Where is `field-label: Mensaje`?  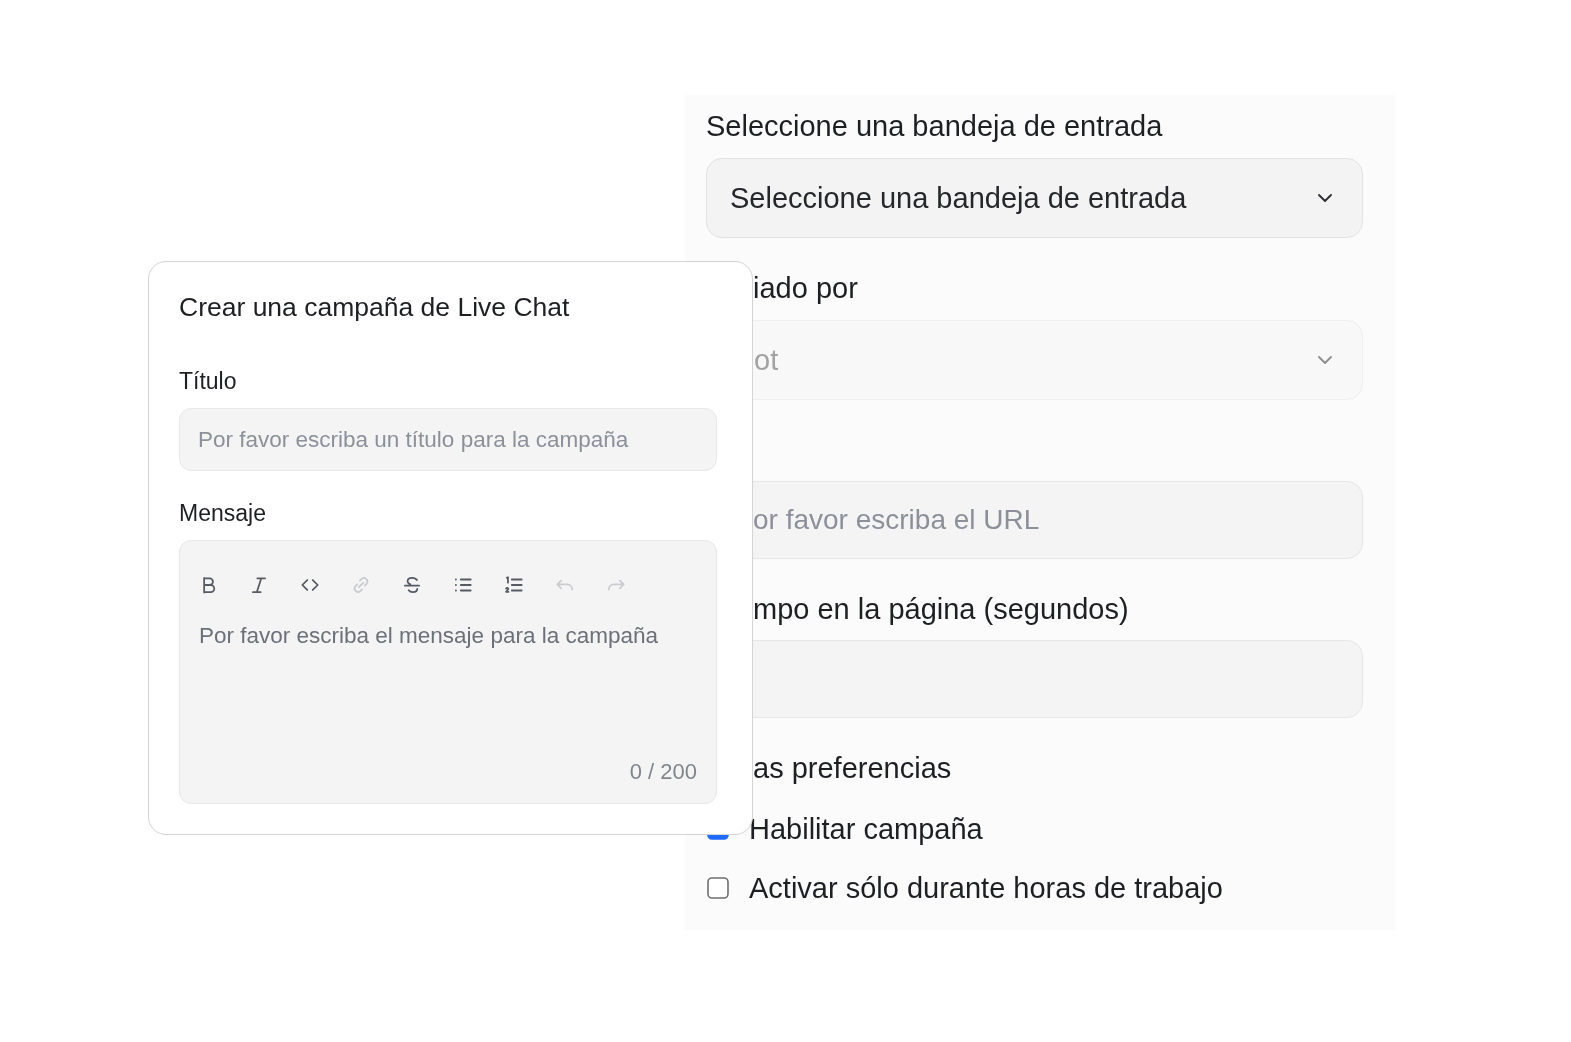
field-label: Mensaje is located at coordinates (222, 513).